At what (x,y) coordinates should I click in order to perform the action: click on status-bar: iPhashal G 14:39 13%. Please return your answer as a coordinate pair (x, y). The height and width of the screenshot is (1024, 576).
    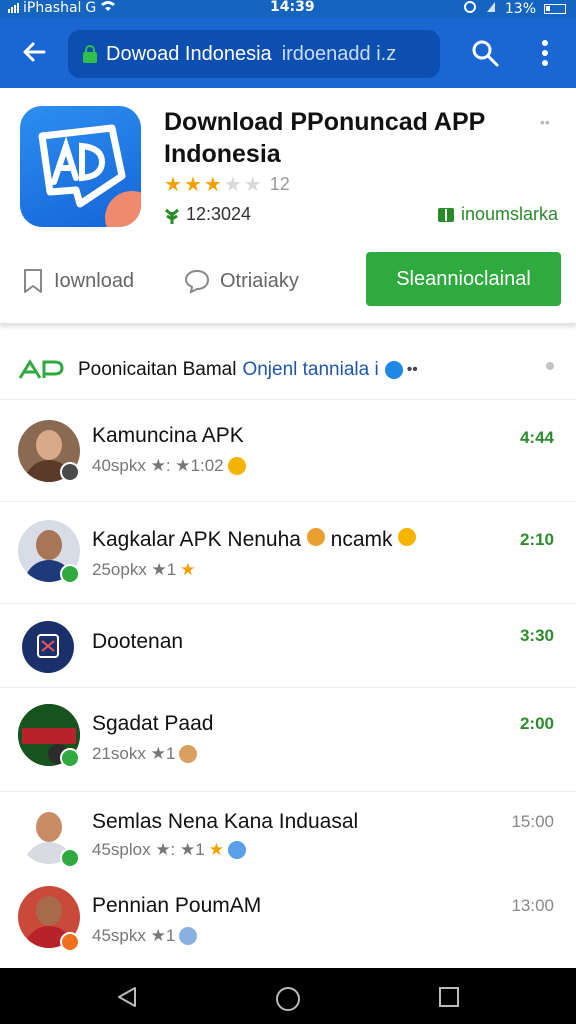
    Looking at the image, I should click on (288, 9).